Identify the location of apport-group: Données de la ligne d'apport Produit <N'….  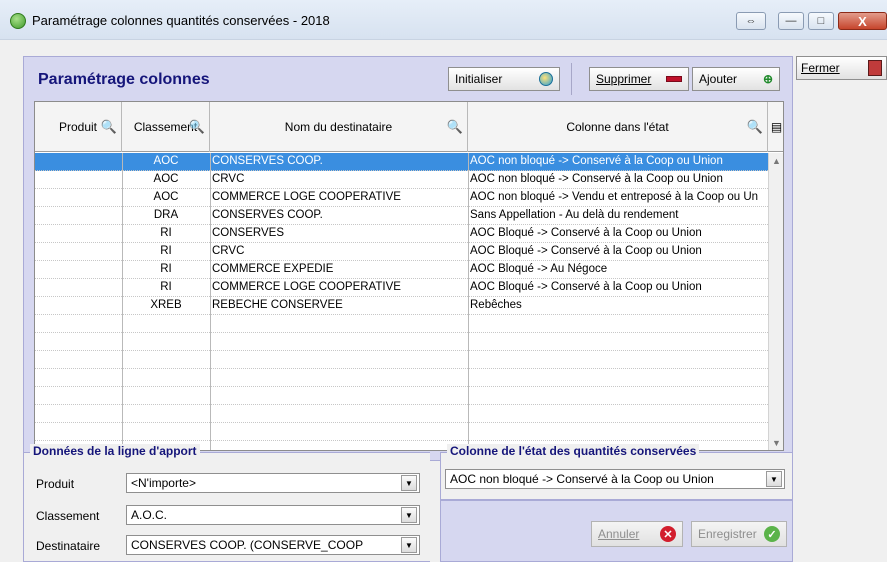
(226, 503).